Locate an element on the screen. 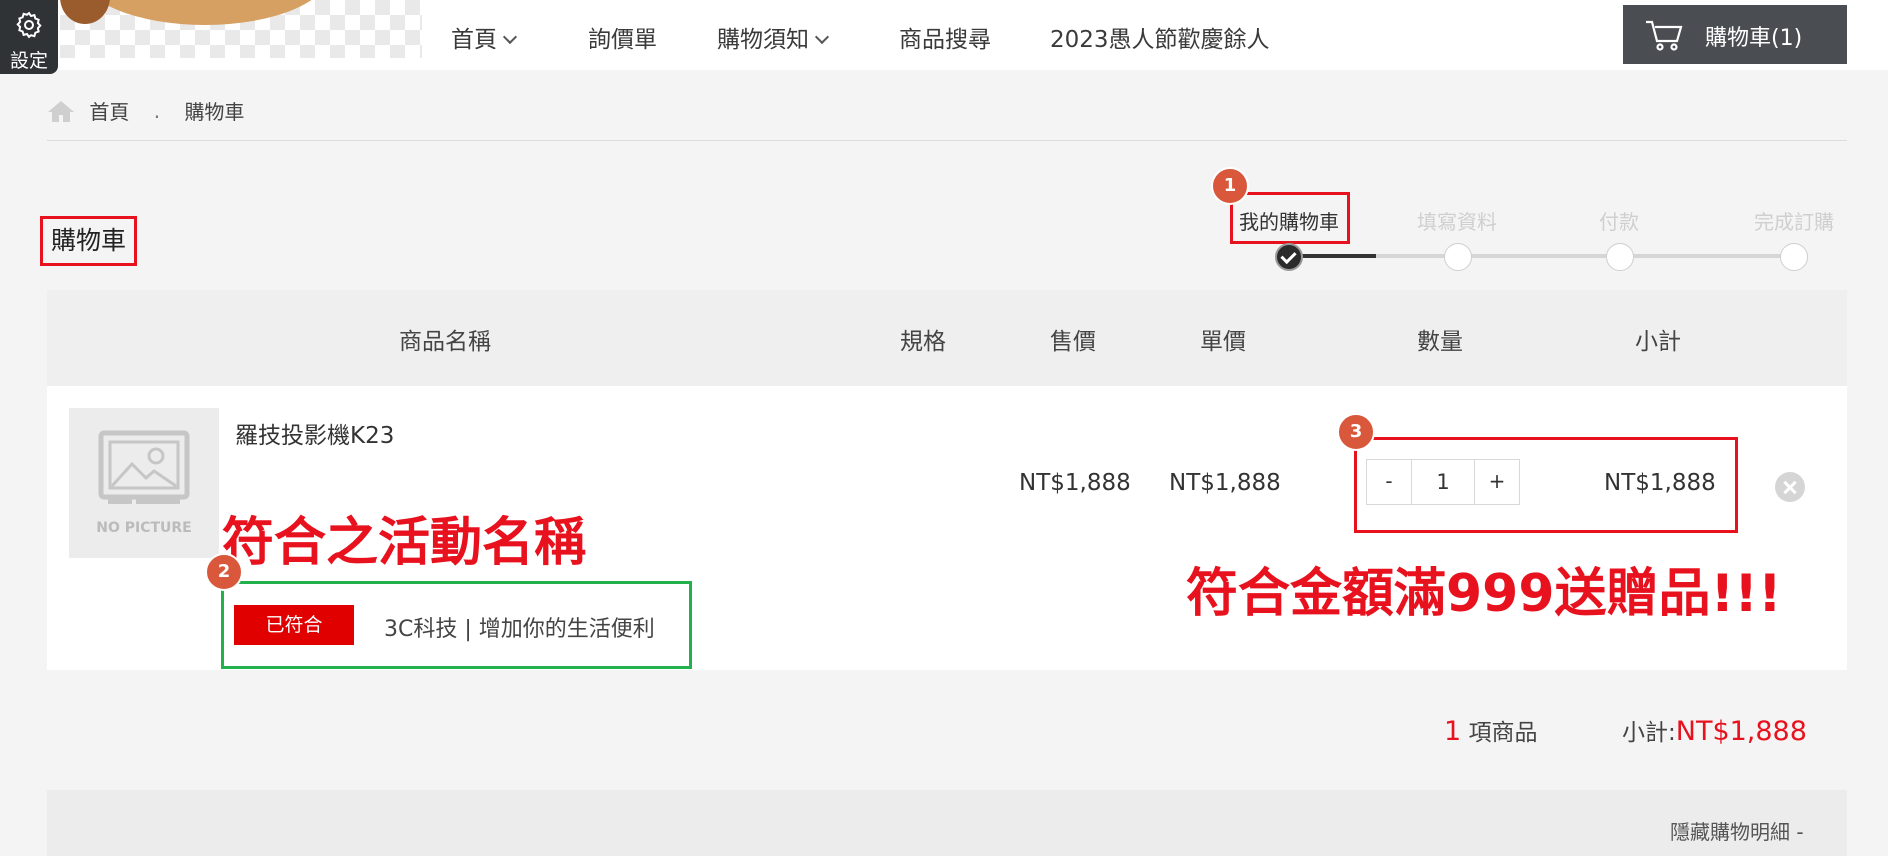 The height and width of the screenshot is (856, 1888). col-unit-price: 單價 is located at coordinates (1223, 342).